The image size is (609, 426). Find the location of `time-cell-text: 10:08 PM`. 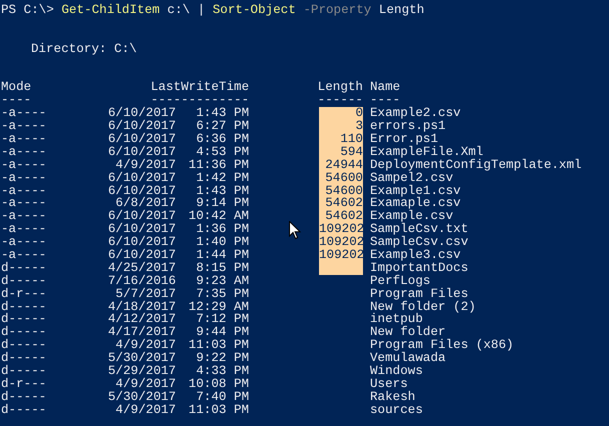

time-cell-text: 10:08 PM is located at coordinates (218, 384).